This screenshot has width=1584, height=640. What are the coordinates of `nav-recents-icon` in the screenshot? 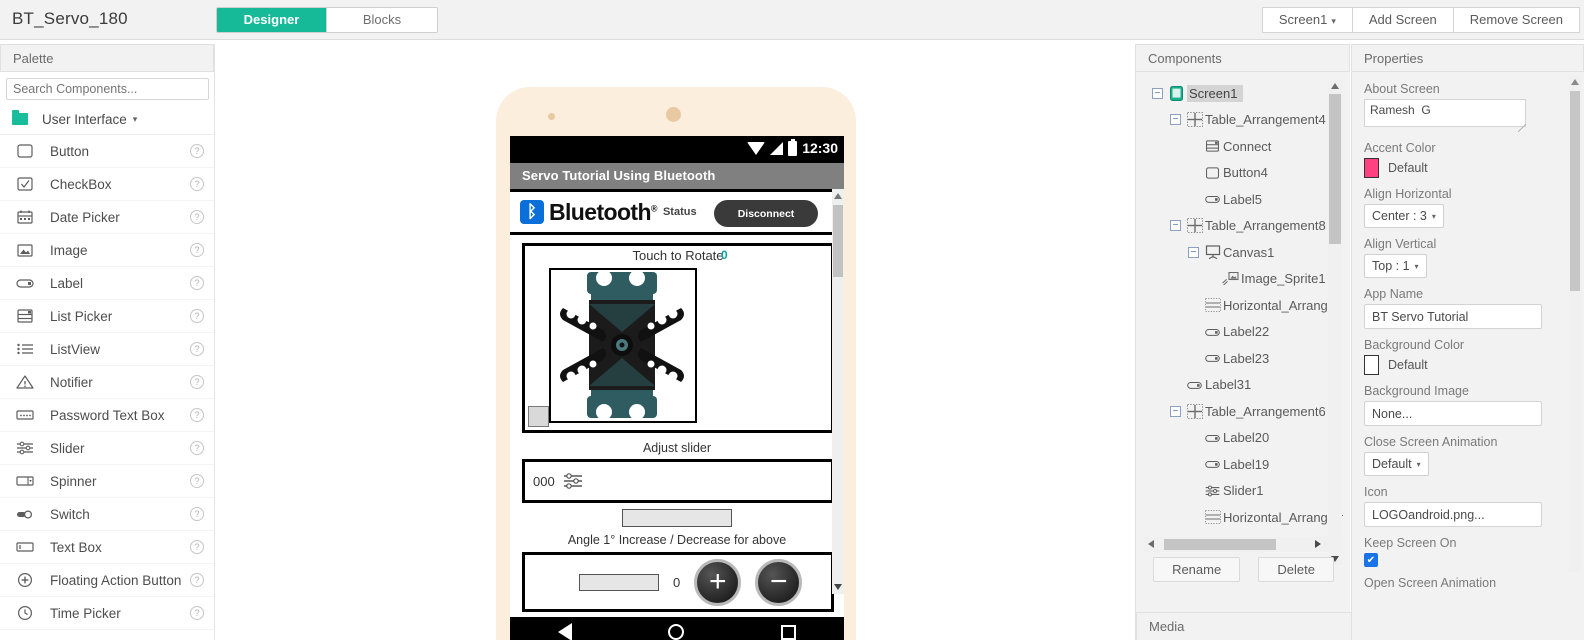 It's located at (788, 632).